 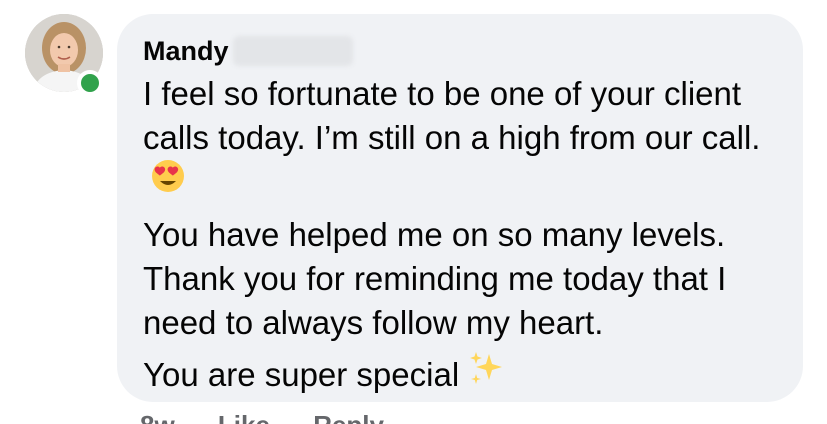 What do you see at coordinates (486, 374) in the screenshot?
I see `sparkles-emoji-icon` at bounding box center [486, 374].